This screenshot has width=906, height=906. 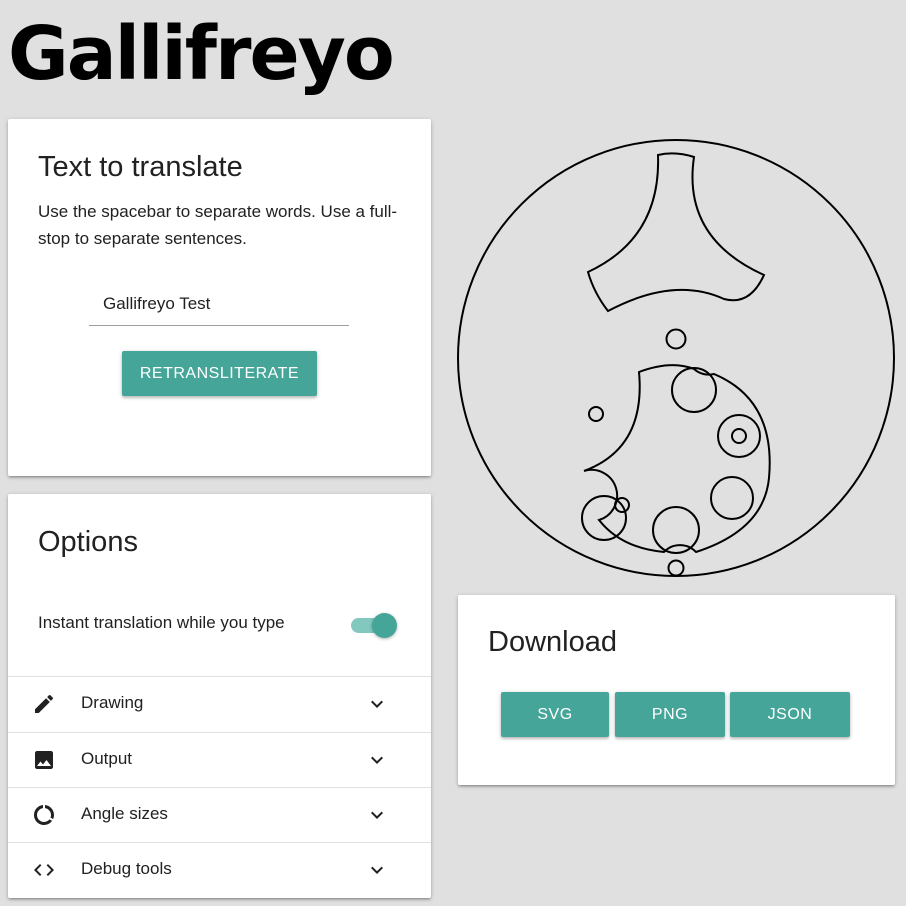 I want to click on download-card: Download SVG PNG JSON, so click(x=676, y=690).